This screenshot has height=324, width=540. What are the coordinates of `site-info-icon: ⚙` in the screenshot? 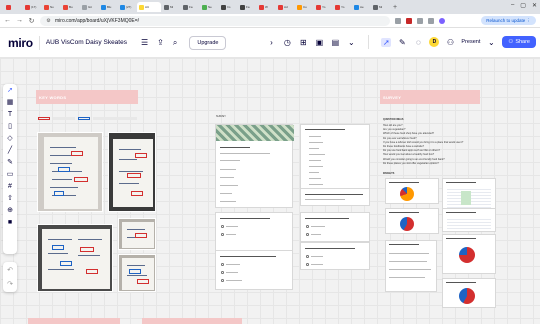 It's located at (48, 21).